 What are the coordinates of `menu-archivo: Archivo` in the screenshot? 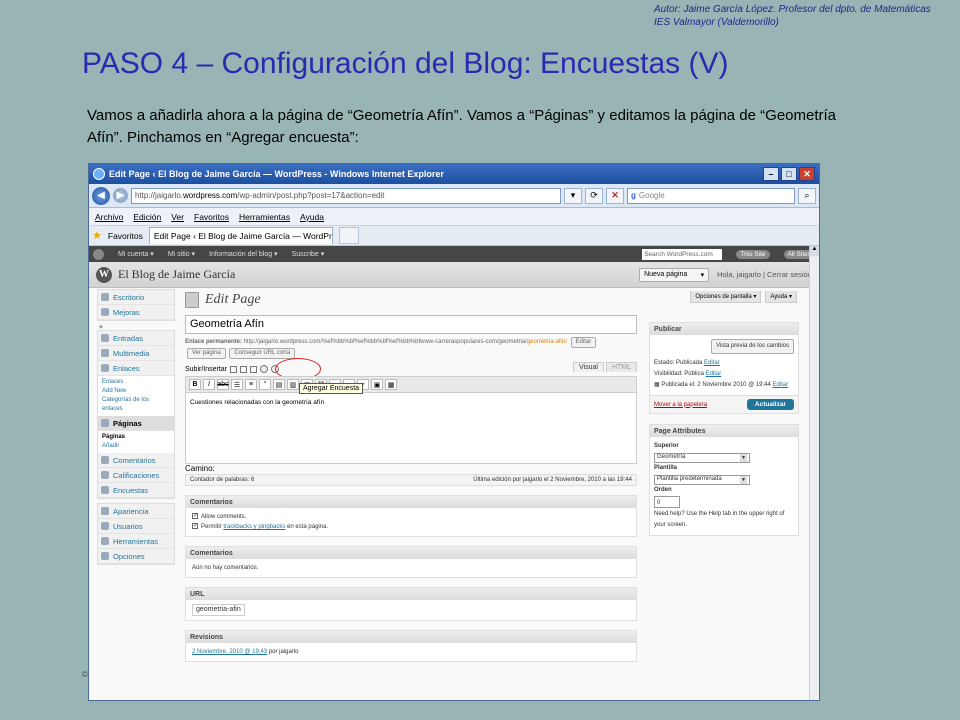 It's located at (109, 217).